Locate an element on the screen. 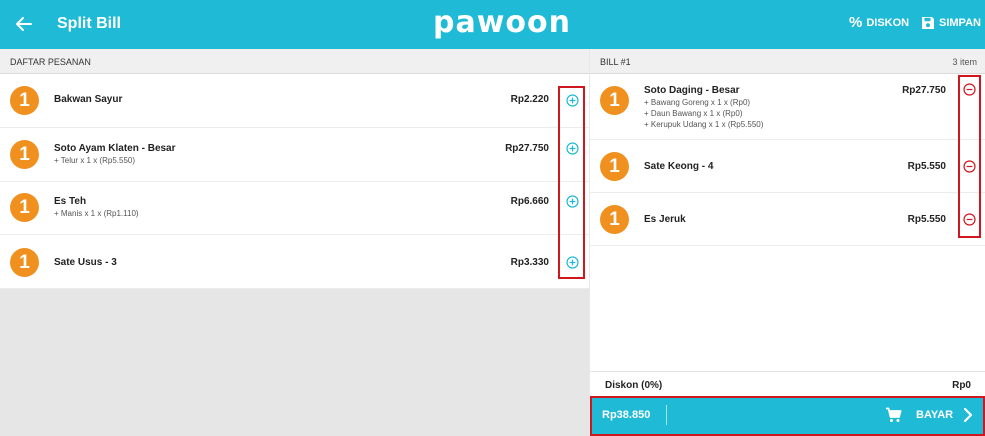 This screenshot has height=436, width=985. order-list-title: DAFTAR PESANAN is located at coordinates (50, 62).